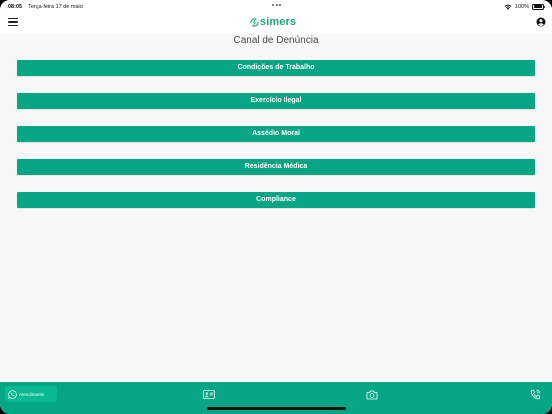 Image resolution: width=552 pixels, height=414 pixels. I want to click on wifi-icon, so click(508, 7).